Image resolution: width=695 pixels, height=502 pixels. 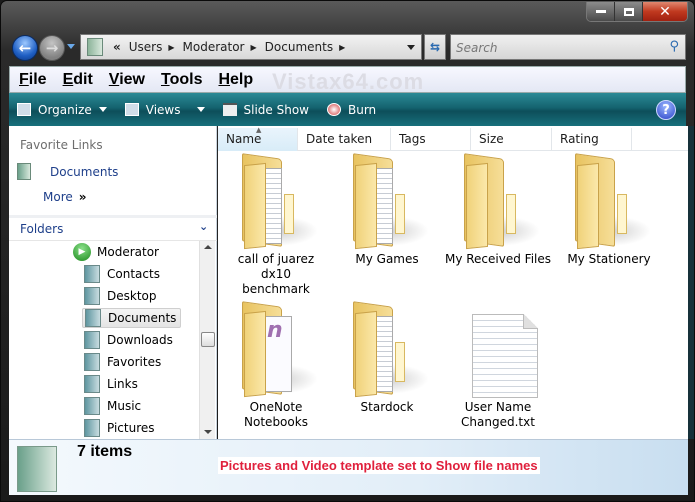 What do you see at coordinates (431, 139) in the screenshot?
I see `column-header-tags: Tags` at bounding box center [431, 139].